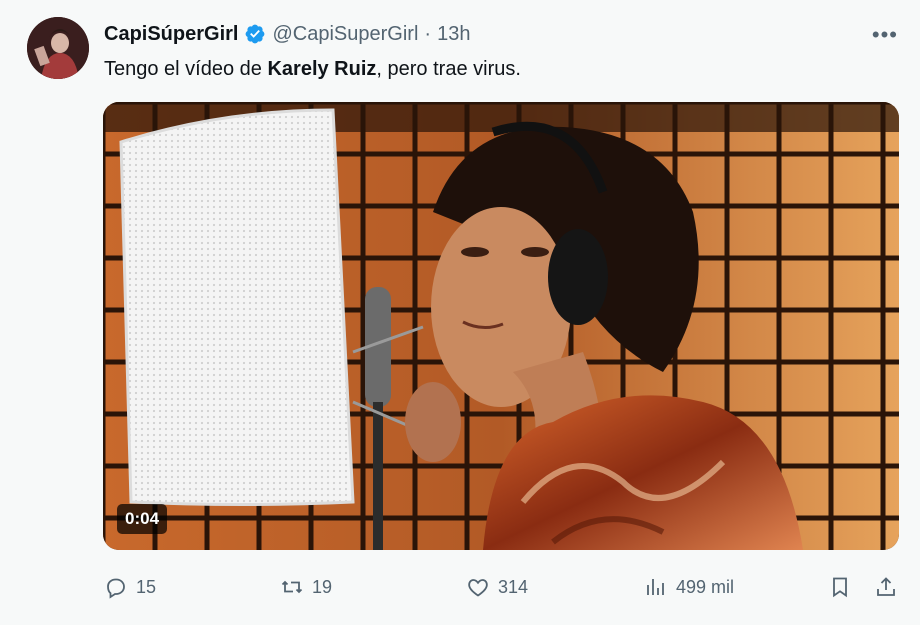 The width and height of the screenshot is (920, 625). What do you see at coordinates (142, 519) in the screenshot?
I see `video-duration: 0:04` at bounding box center [142, 519].